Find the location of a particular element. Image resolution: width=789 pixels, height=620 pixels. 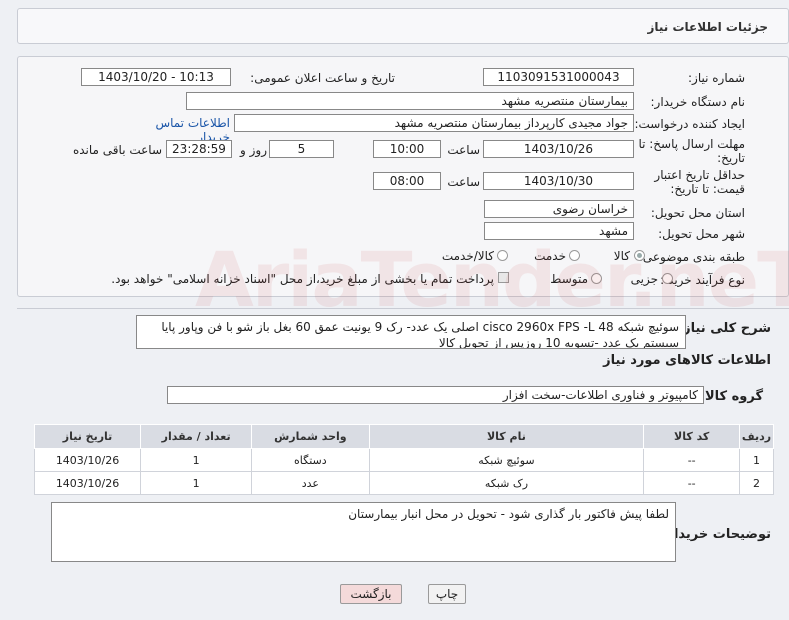

need-number-label: شماره نیاز: is located at coordinates (716, 78).